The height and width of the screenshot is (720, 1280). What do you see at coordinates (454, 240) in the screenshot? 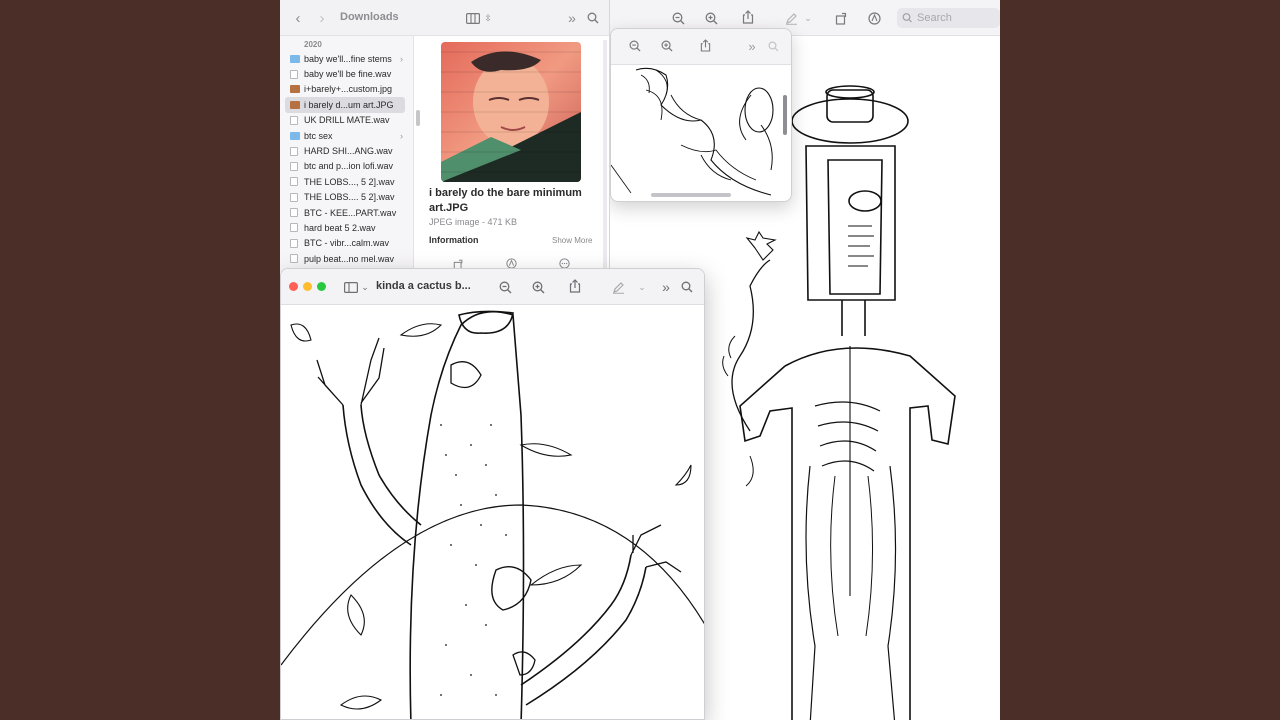
I see `information-heading: Information` at bounding box center [454, 240].